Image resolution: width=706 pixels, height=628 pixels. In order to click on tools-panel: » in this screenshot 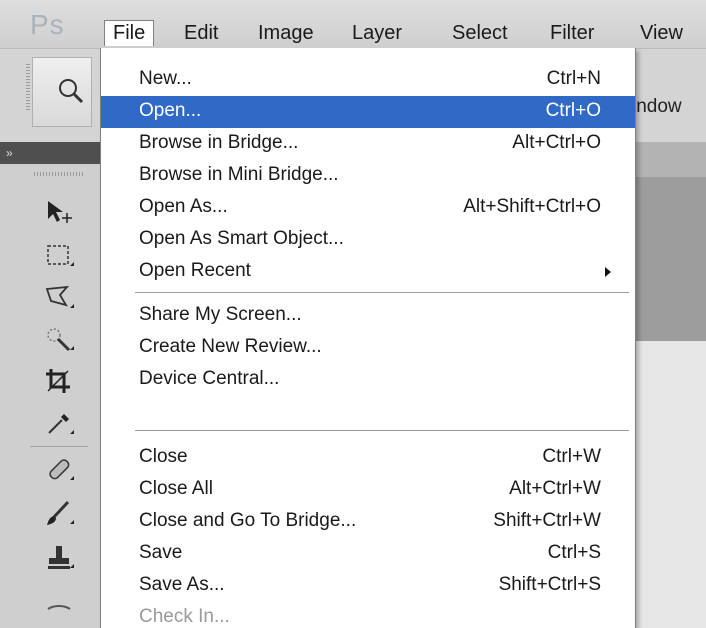, I will do `click(50, 385)`.